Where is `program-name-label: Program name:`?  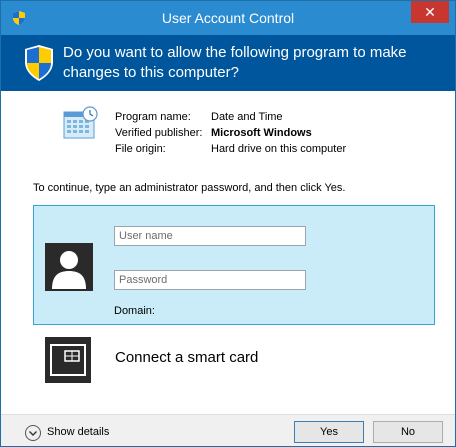 program-name-label: Program name: is located at coordinates (153, 117).